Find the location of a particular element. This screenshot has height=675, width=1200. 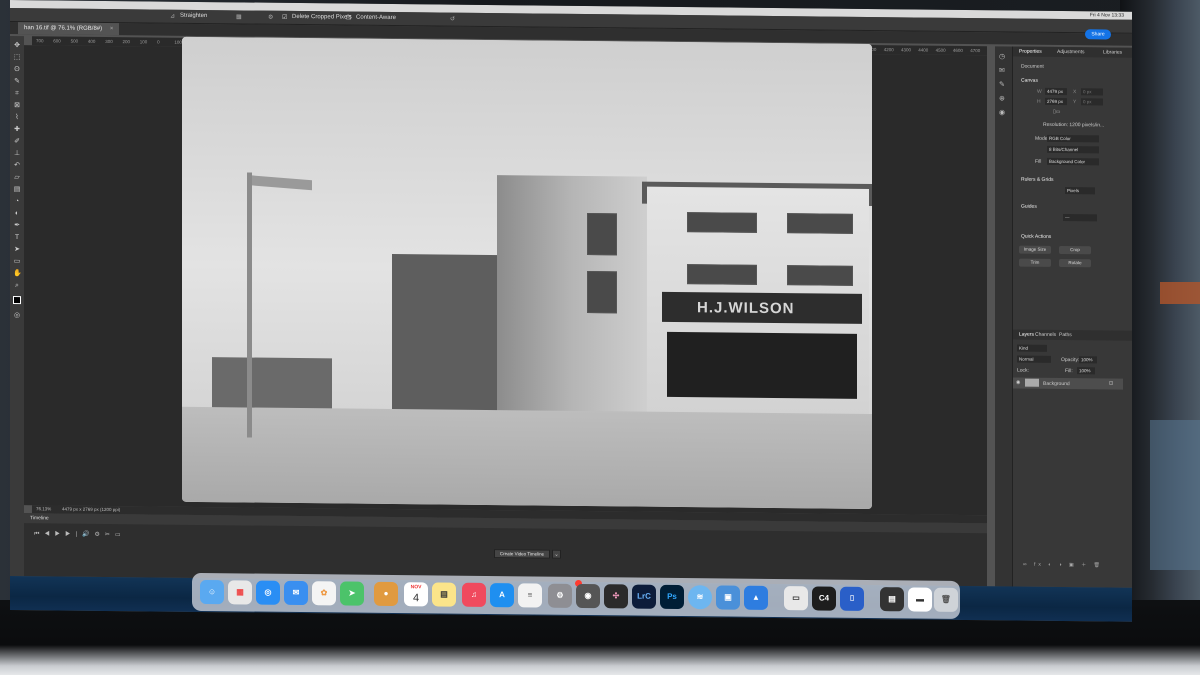

tab-paths: Paths is located at coordinates (1065, 335).